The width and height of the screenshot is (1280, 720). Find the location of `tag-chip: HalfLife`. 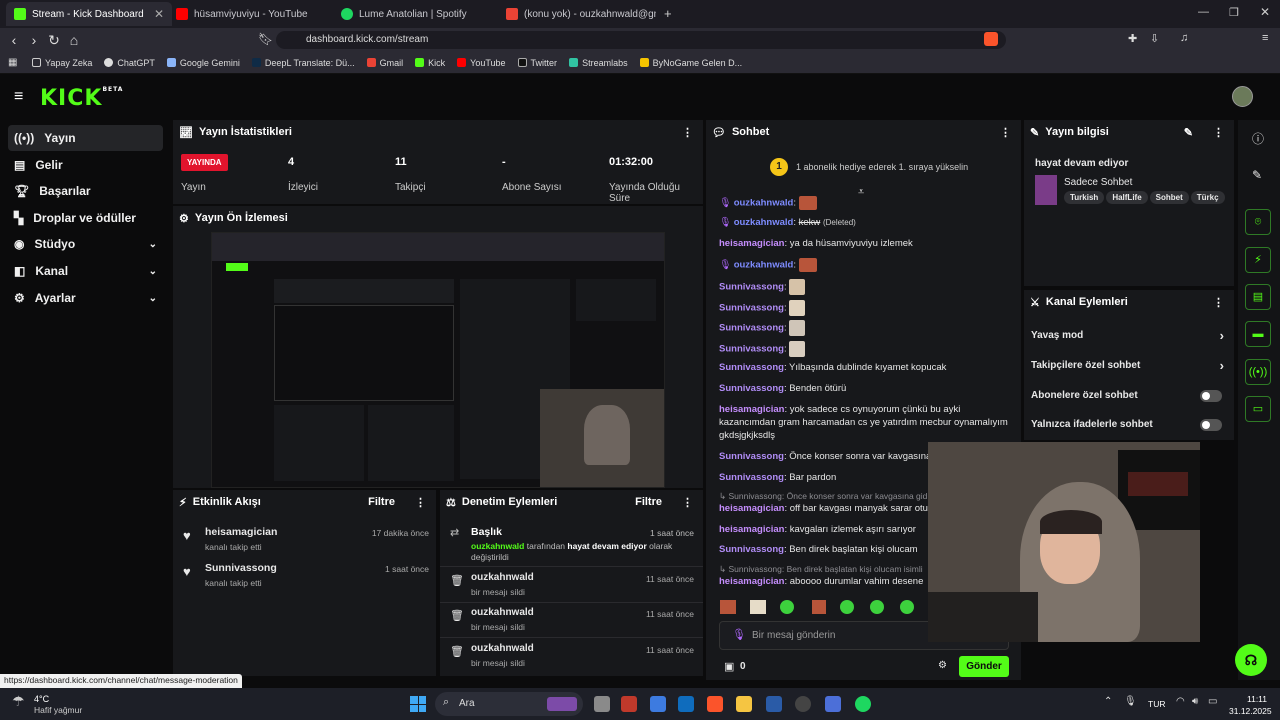

tag-chip: HalfLife is located at coordinates (1127, 197).